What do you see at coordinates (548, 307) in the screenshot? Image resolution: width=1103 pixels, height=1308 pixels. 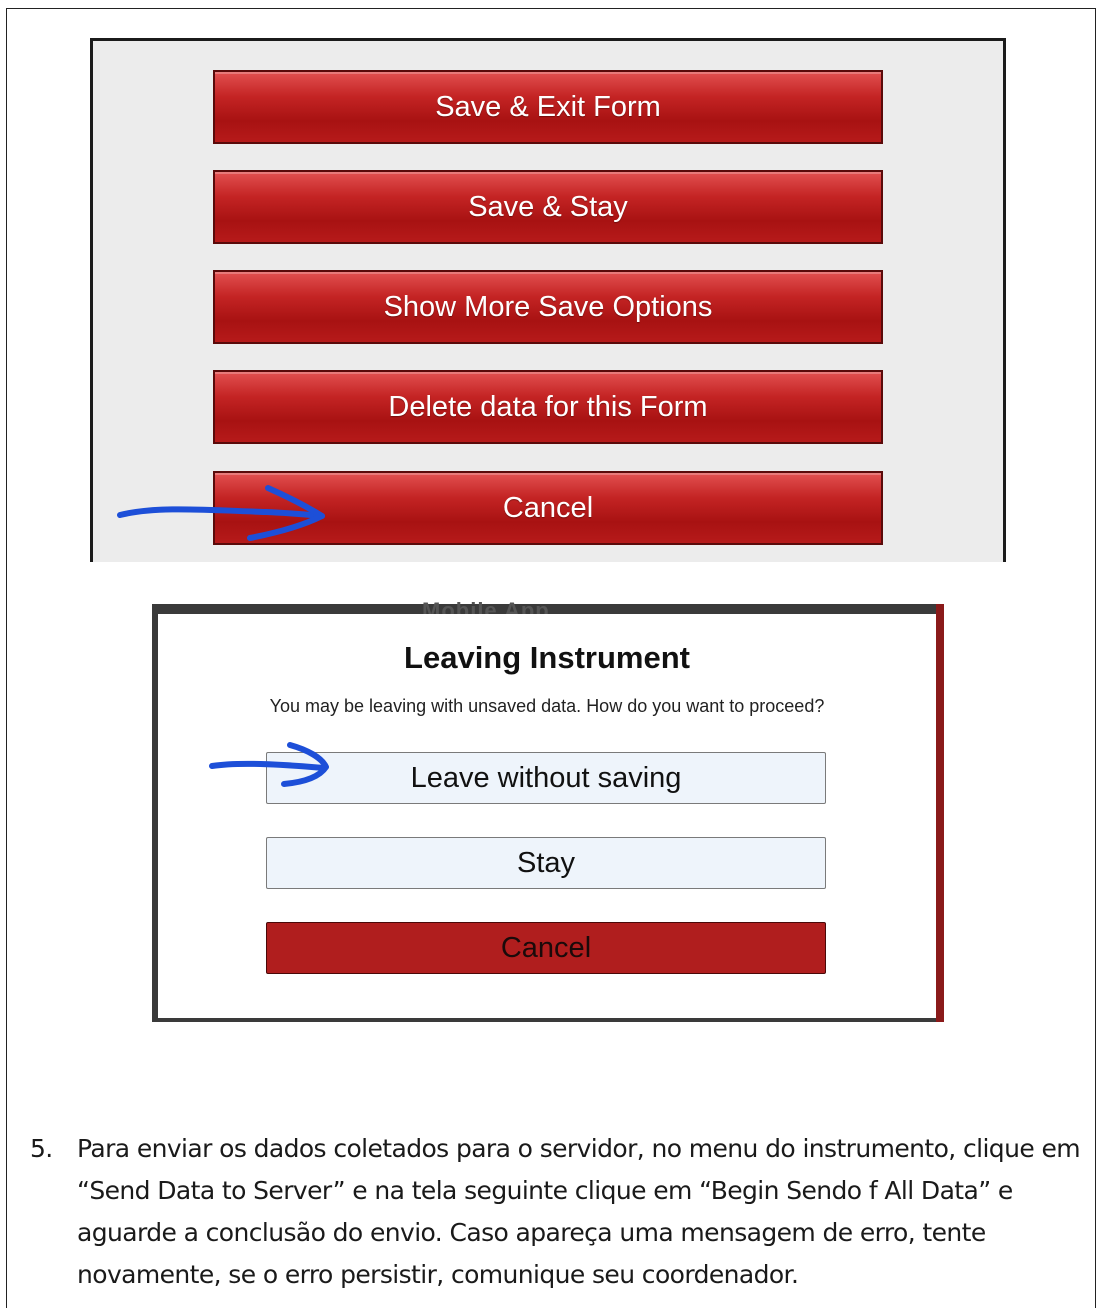 I see `show-more-save-options-button: Show More Save Options` at bounding box center [548, 307].